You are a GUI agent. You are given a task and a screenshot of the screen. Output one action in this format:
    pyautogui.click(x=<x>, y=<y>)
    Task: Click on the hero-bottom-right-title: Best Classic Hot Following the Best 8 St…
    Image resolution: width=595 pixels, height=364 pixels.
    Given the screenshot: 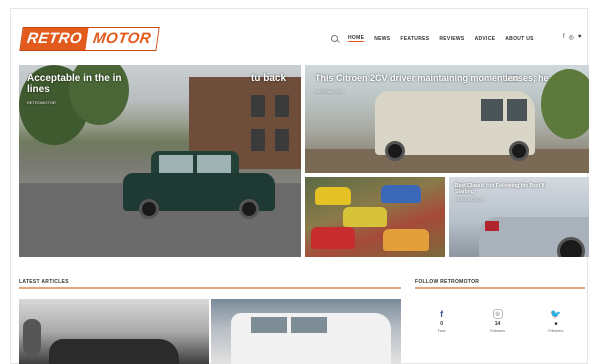 What is the action you would take?
    pyautogui.click(x=500, y=189)
    